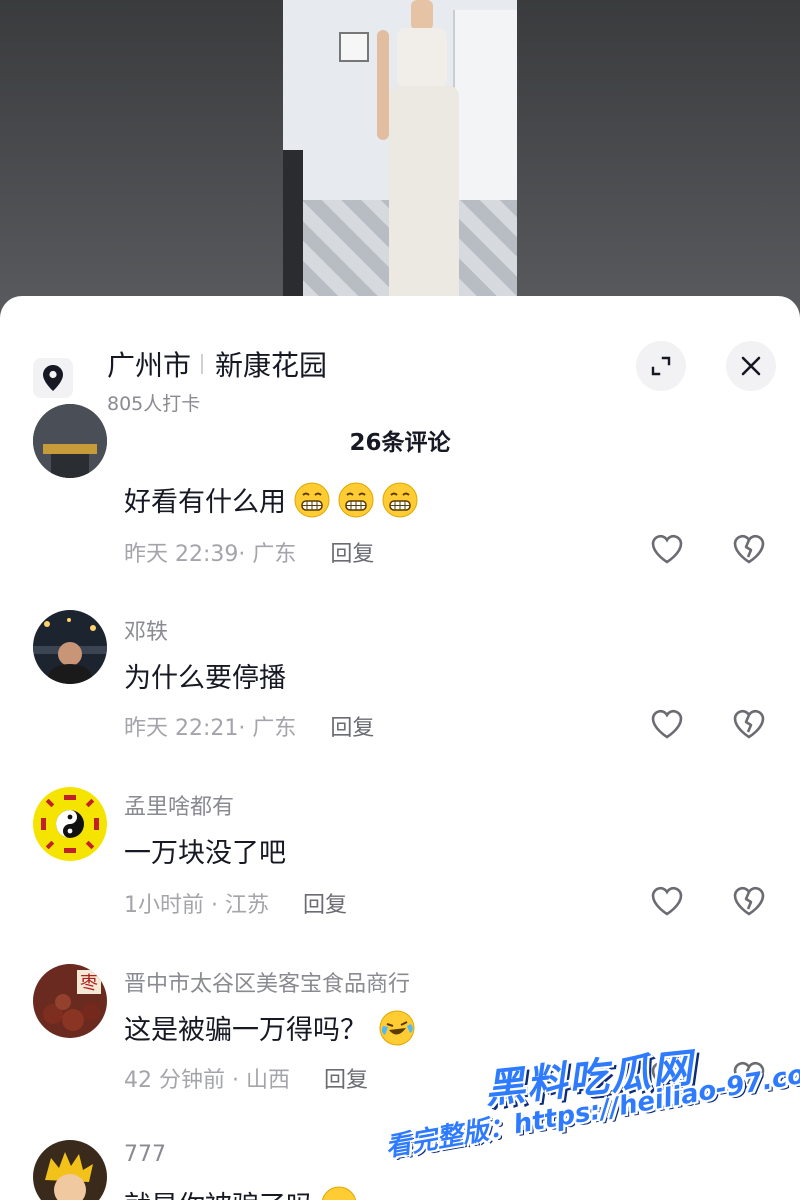  Describe the element at coordinates (205, 502) in the screenshot. I see `comment-text-content: 好看有什么用` at that location.